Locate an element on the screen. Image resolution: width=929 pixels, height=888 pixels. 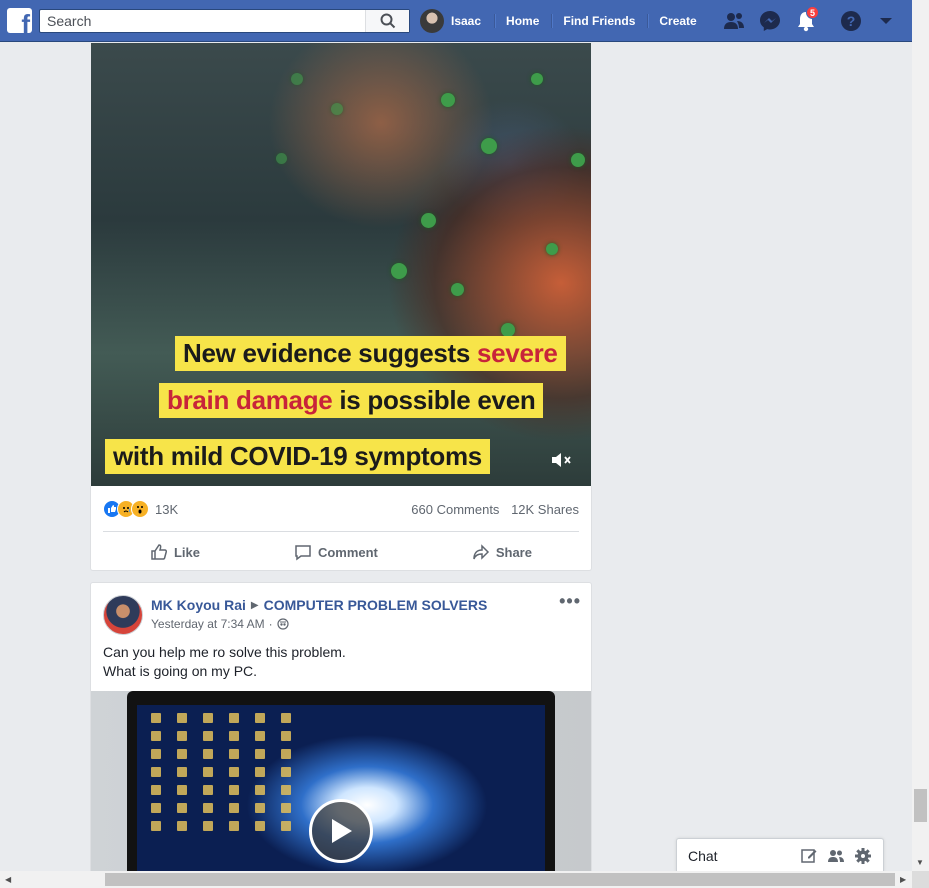
play-button is located at coordinates (341, 831).